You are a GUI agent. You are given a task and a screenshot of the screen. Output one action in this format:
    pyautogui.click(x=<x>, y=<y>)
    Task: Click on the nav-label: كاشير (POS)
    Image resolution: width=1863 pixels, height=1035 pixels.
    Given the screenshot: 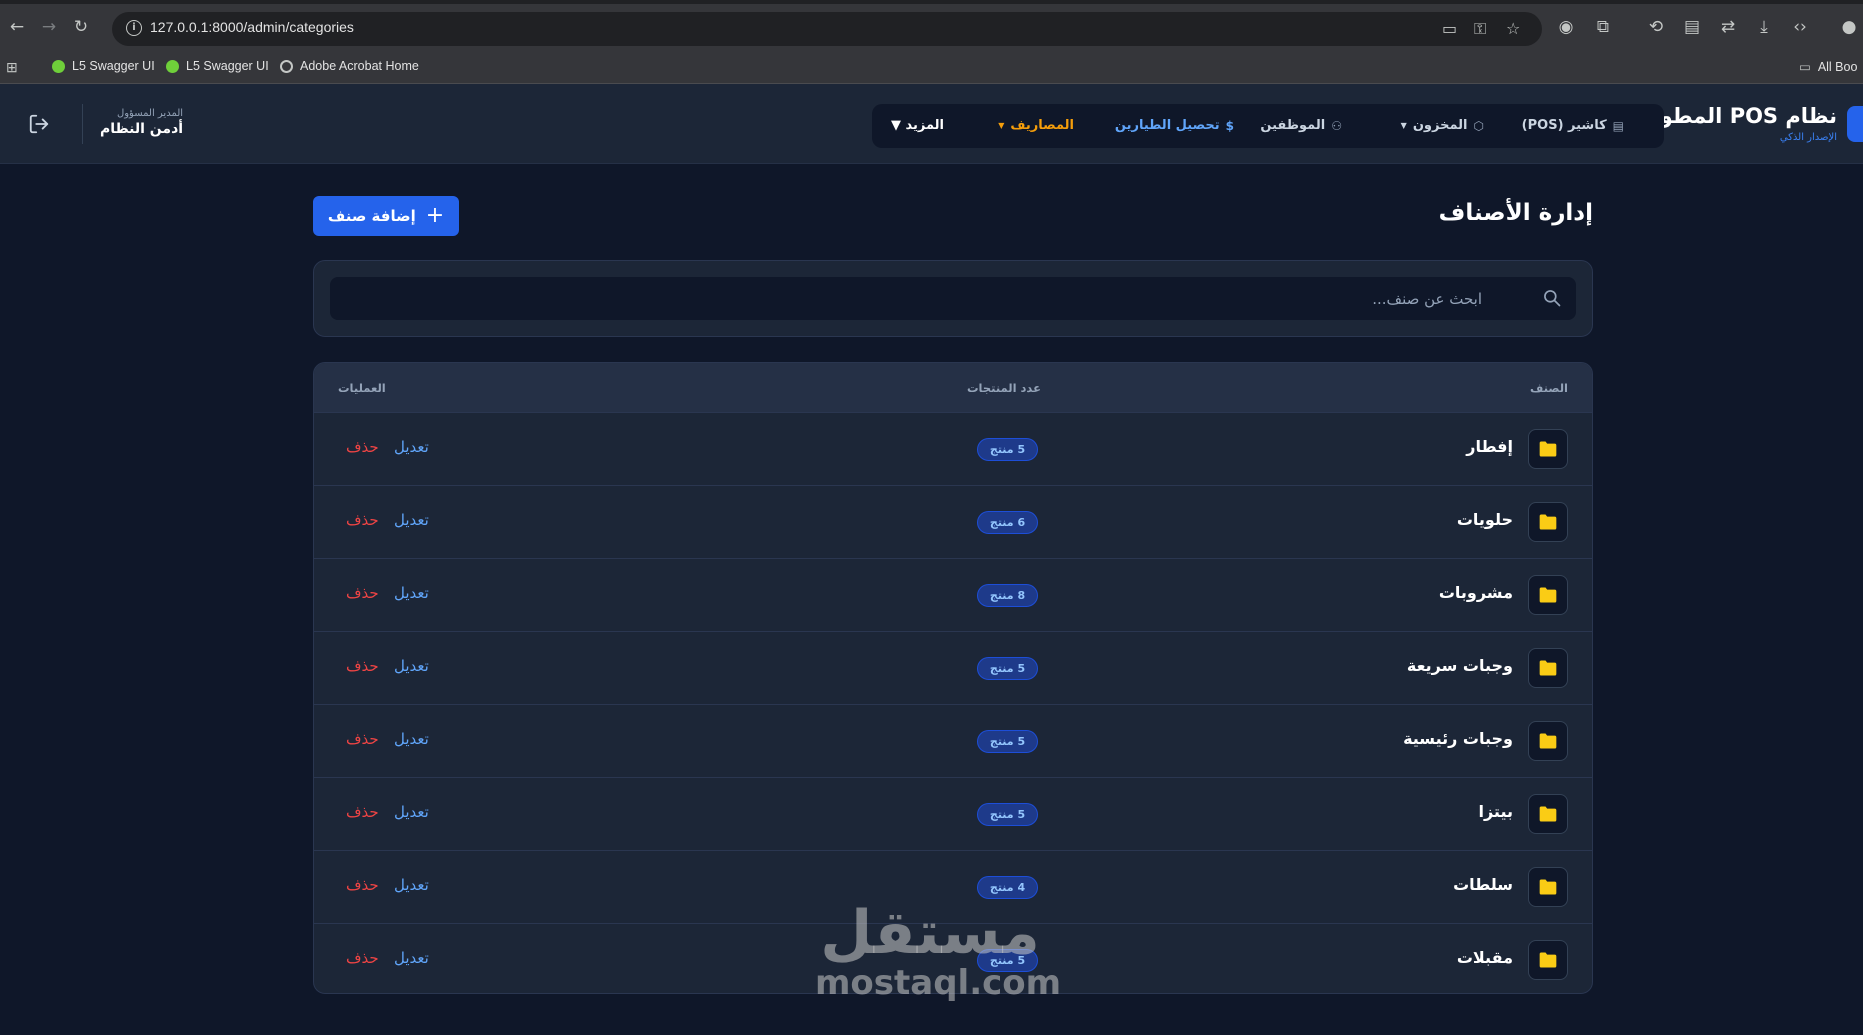 What is the action you would take?
    pyautogui.click(x=1564, y=125)
    